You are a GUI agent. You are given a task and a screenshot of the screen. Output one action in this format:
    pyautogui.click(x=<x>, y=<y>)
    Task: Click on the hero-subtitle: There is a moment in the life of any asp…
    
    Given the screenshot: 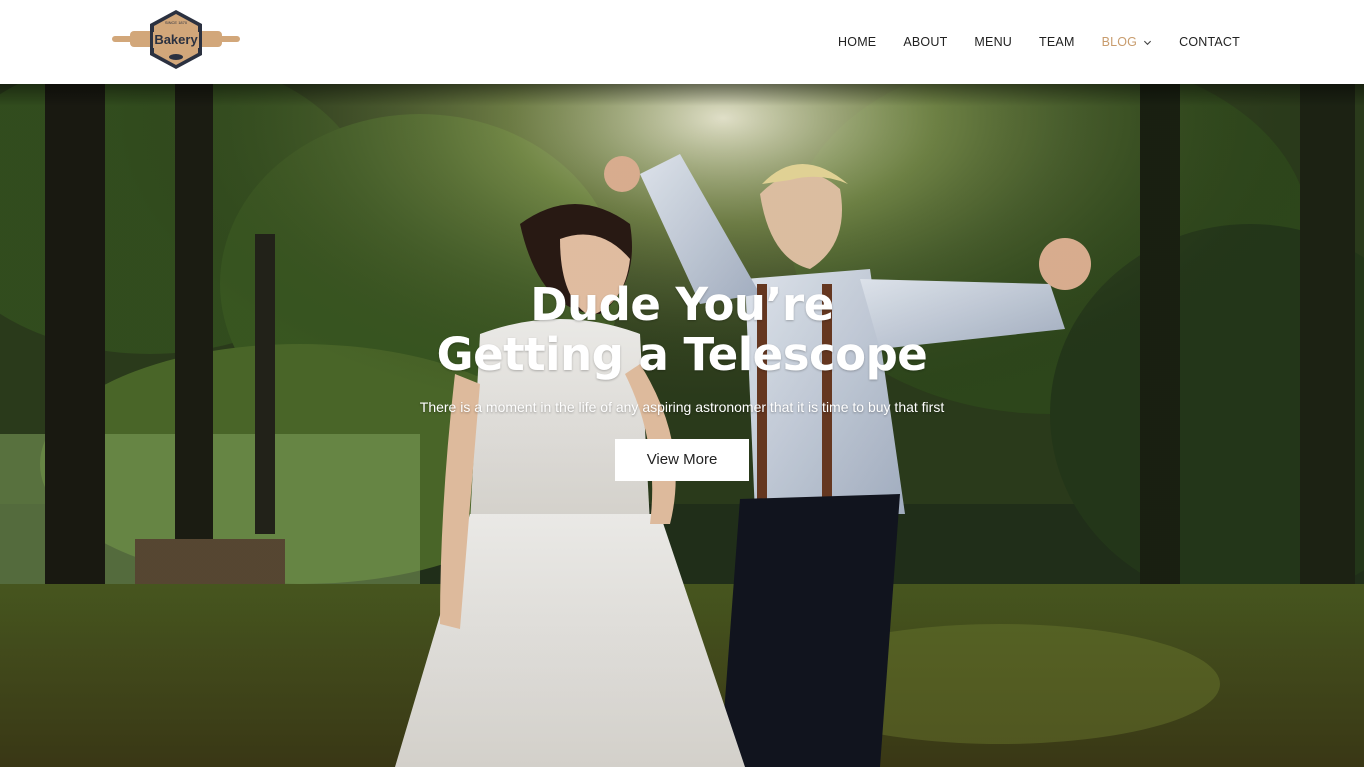 What is the action you would take?
    pyautogui.click(x=682, y=407)
    